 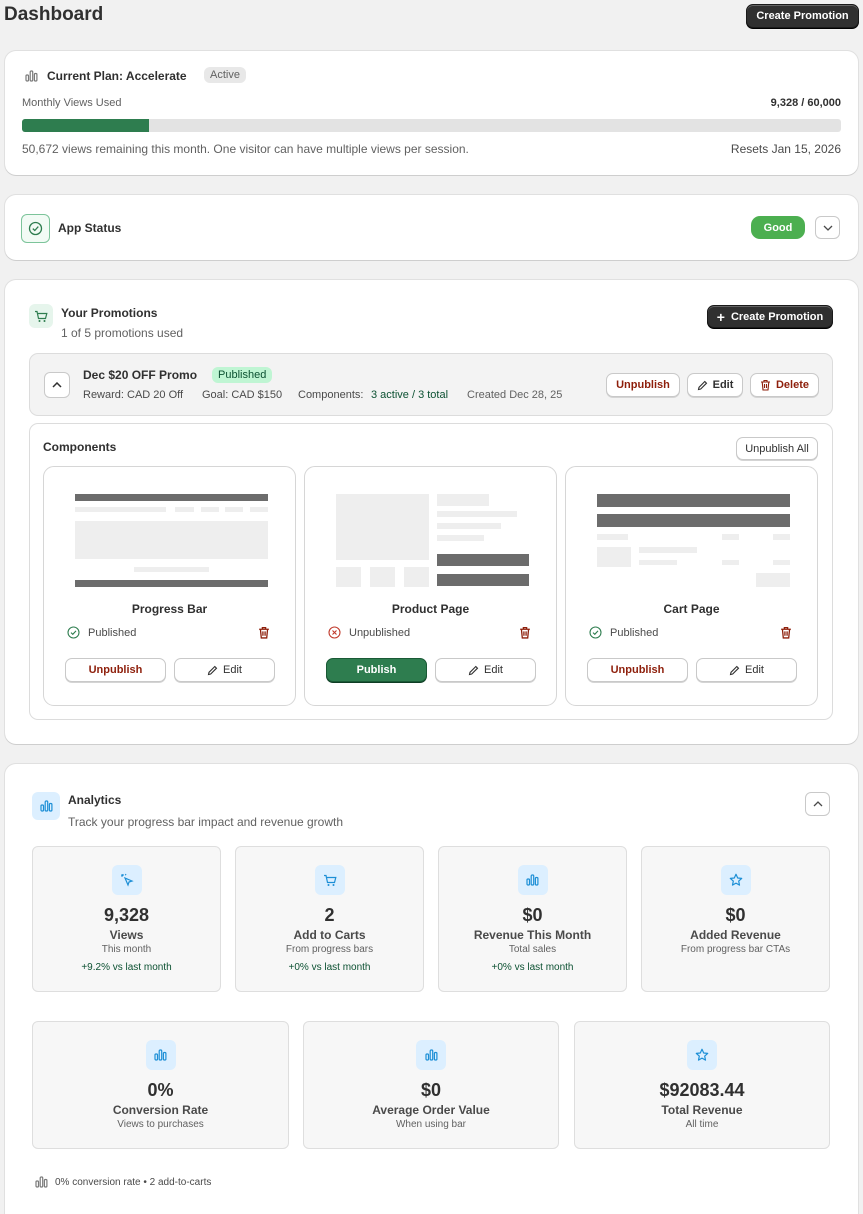 What do you see at coordinates (329, 967) in the screenshot?
I see `stat-change: +0% vs last month` at bounding box center [329, 967].